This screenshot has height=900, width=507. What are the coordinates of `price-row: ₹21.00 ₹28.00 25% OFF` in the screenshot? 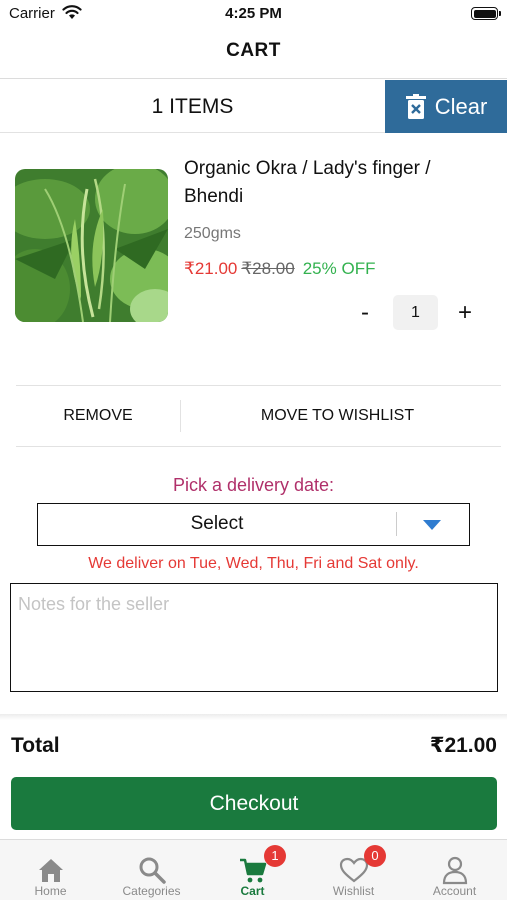 It's located at (279, 269).